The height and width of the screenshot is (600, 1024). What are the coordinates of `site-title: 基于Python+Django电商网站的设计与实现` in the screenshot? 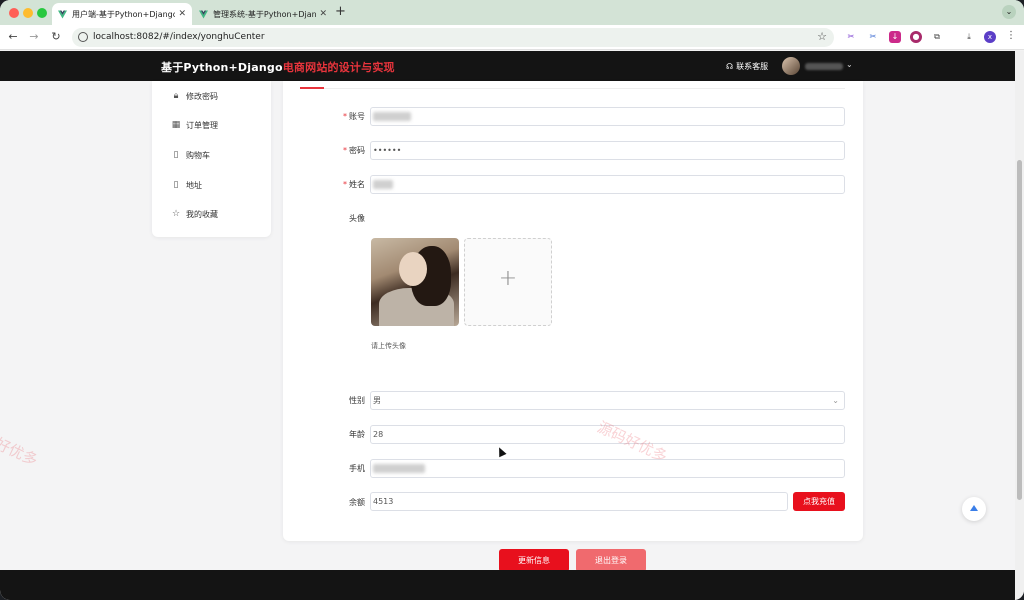 It's located at (278, 67).